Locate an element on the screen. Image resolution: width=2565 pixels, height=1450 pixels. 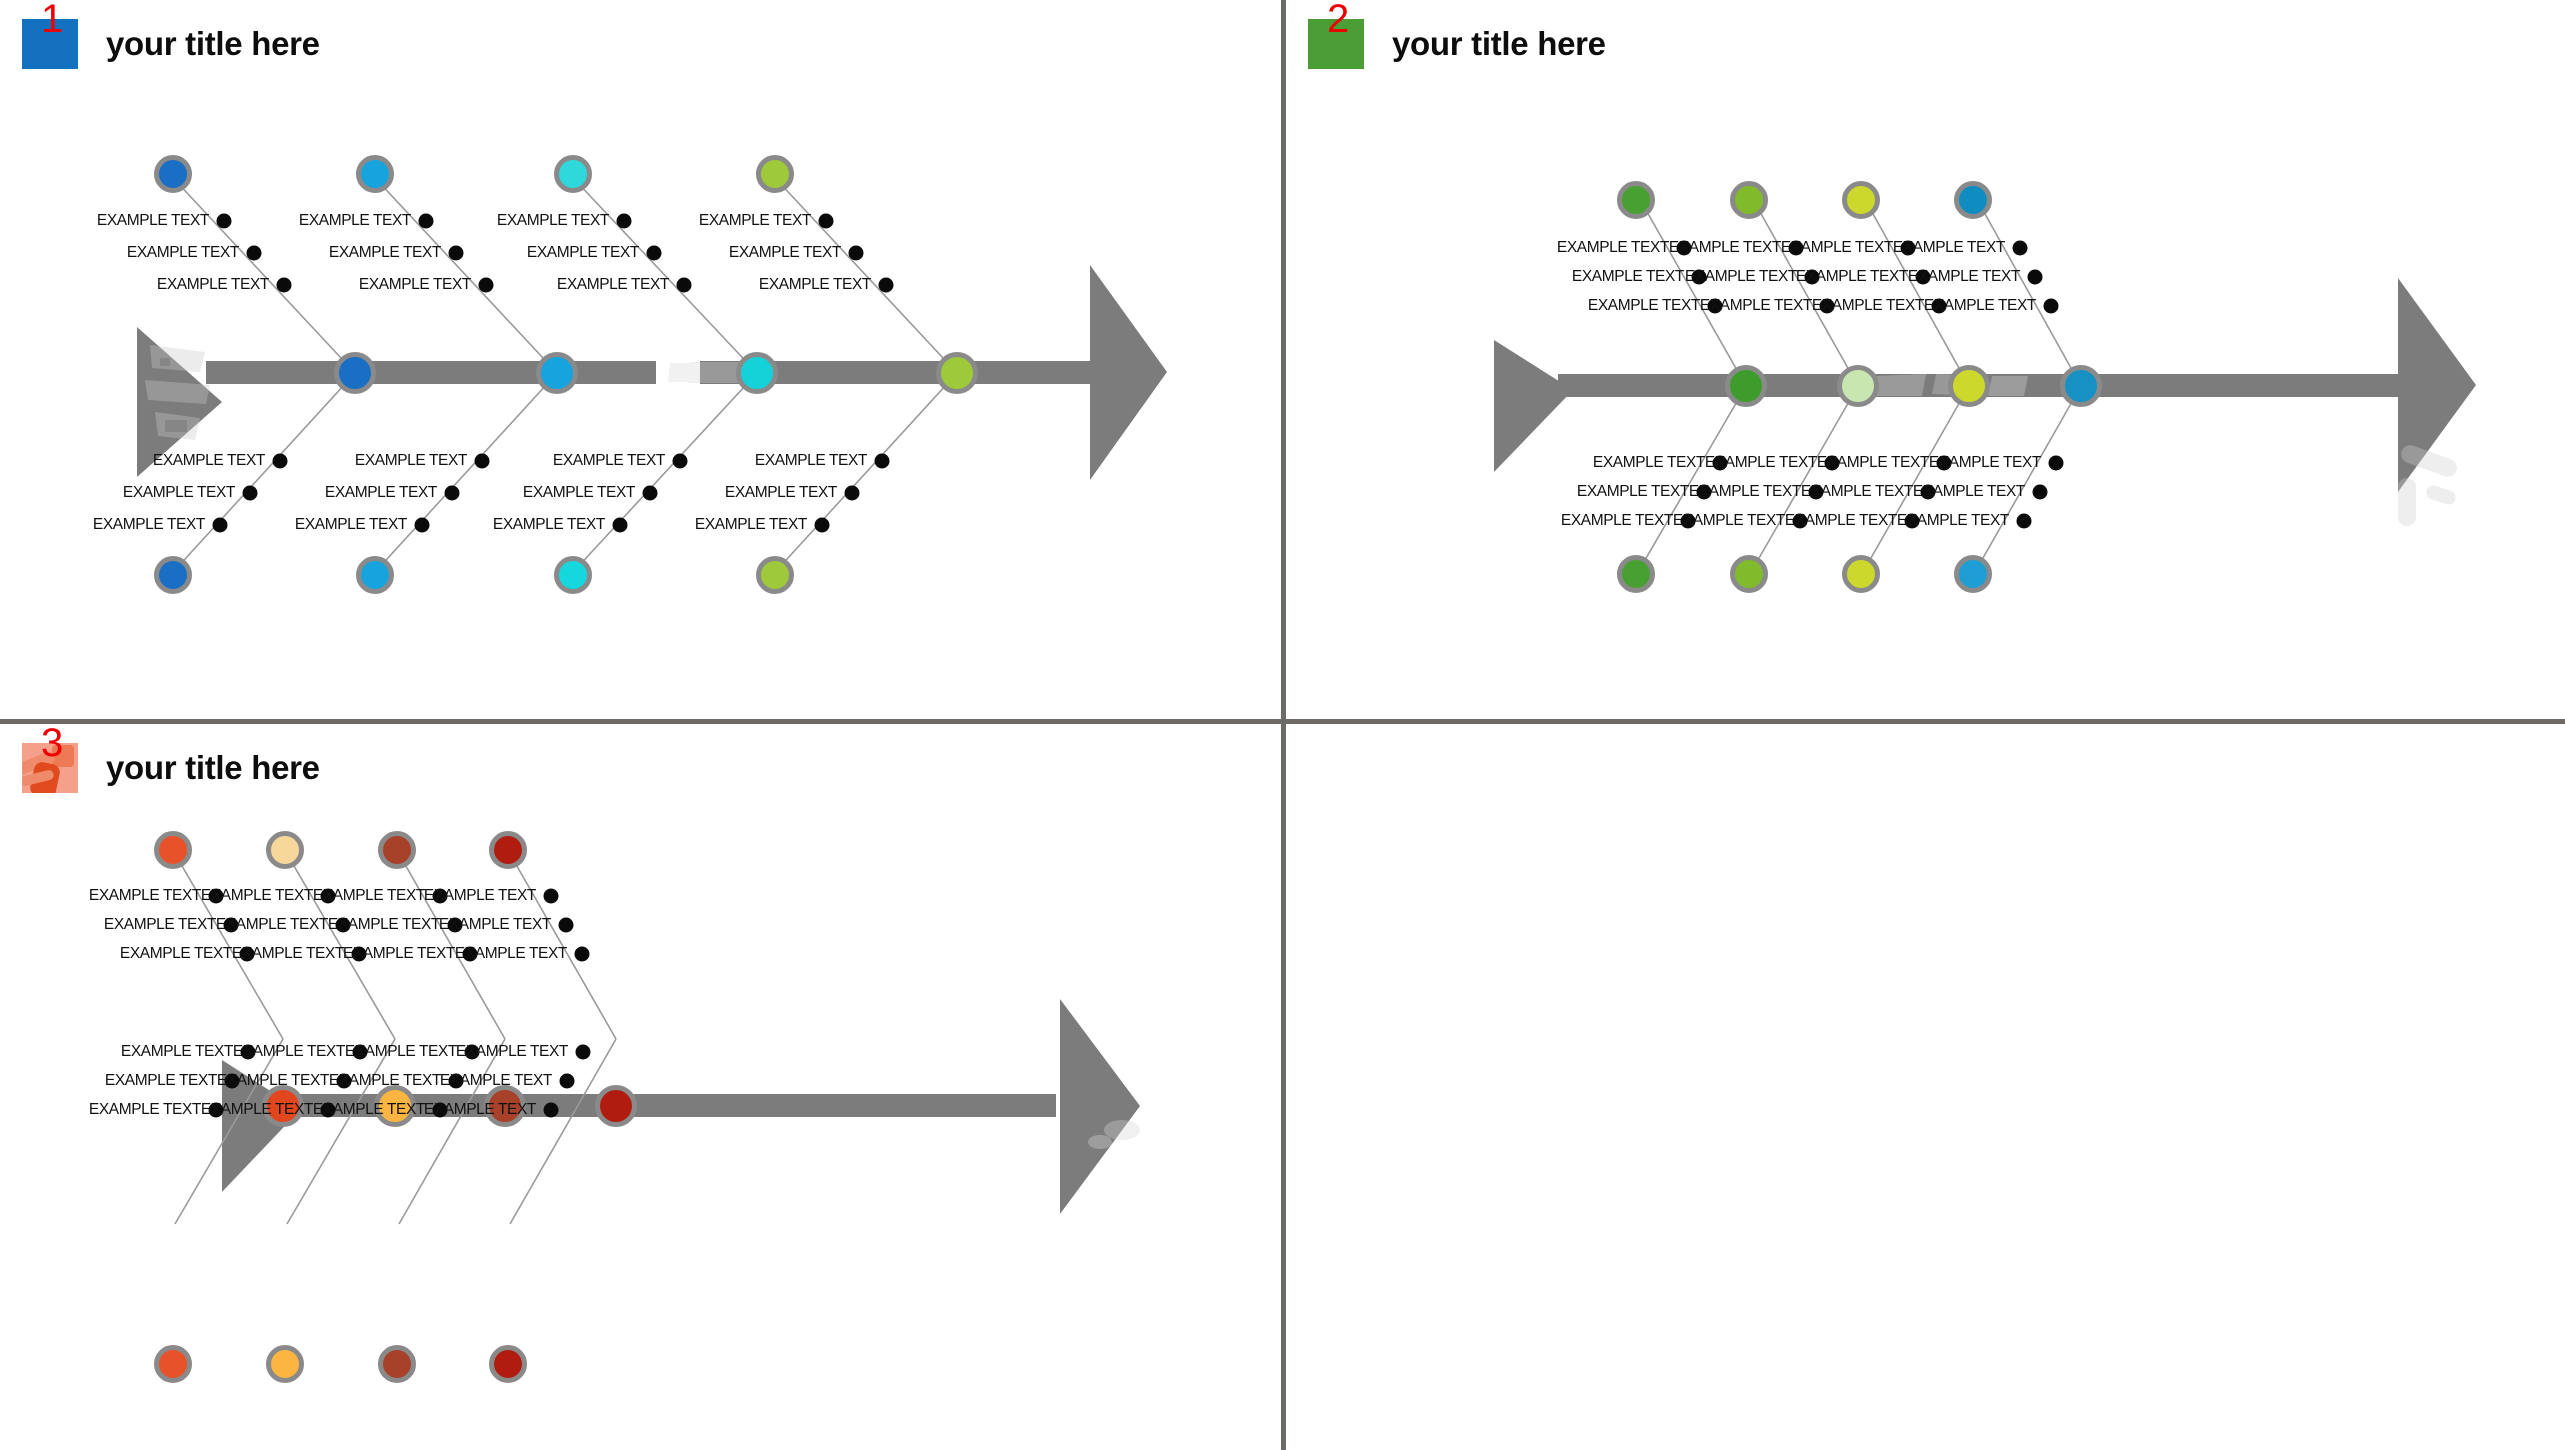
label-top-2-3: EXAMPLE TEXT is located at coordinates (1755, 305).